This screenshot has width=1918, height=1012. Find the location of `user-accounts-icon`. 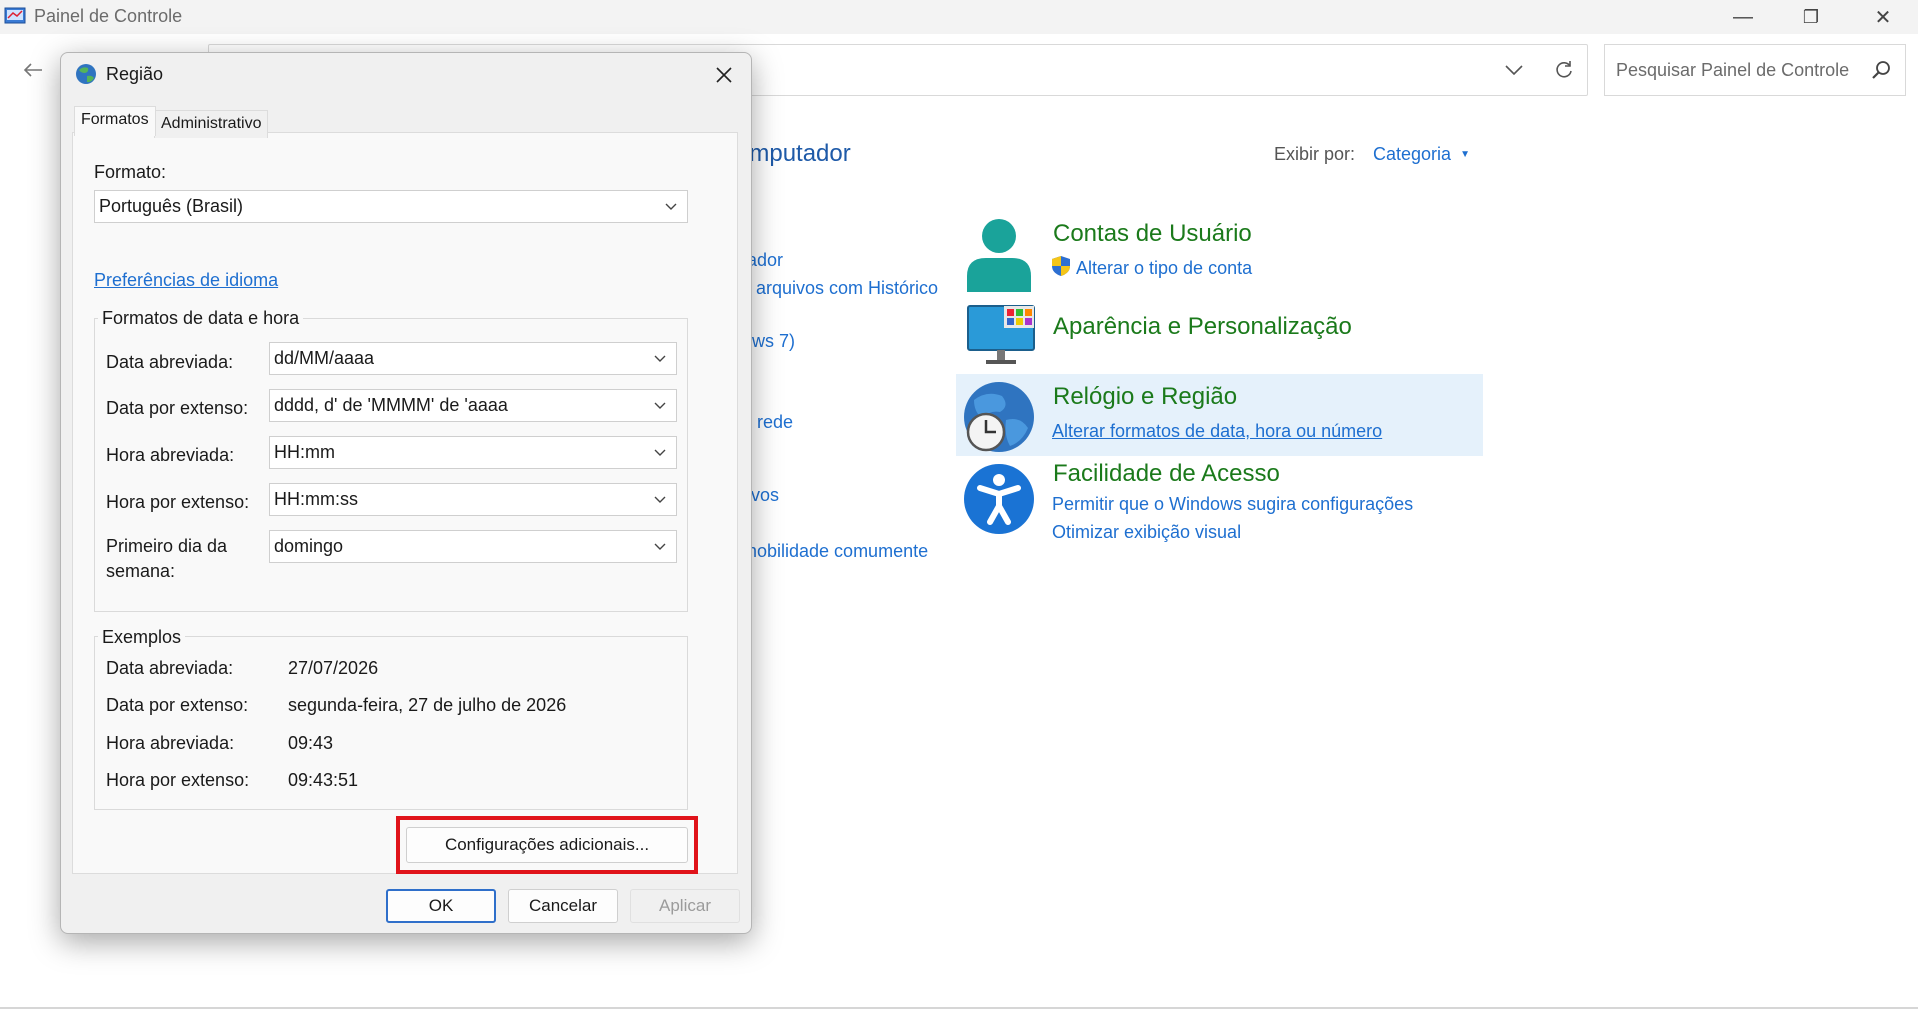

user-accounts-icon is located at coordinates (999, 255).